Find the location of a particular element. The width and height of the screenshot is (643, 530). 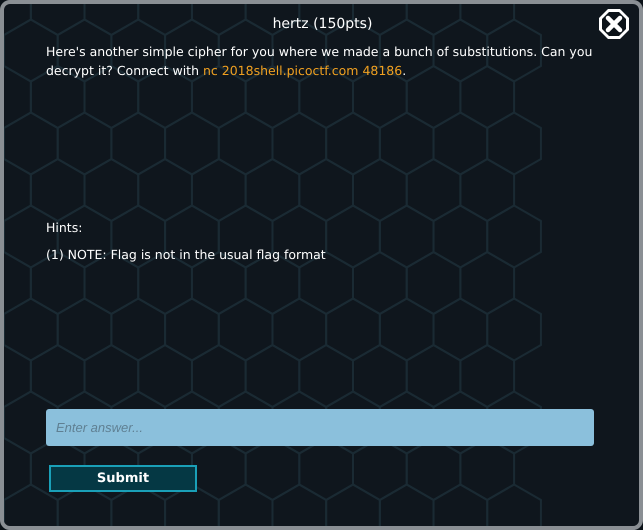

hints-label: Hints: is located at coordinates (65, 227).